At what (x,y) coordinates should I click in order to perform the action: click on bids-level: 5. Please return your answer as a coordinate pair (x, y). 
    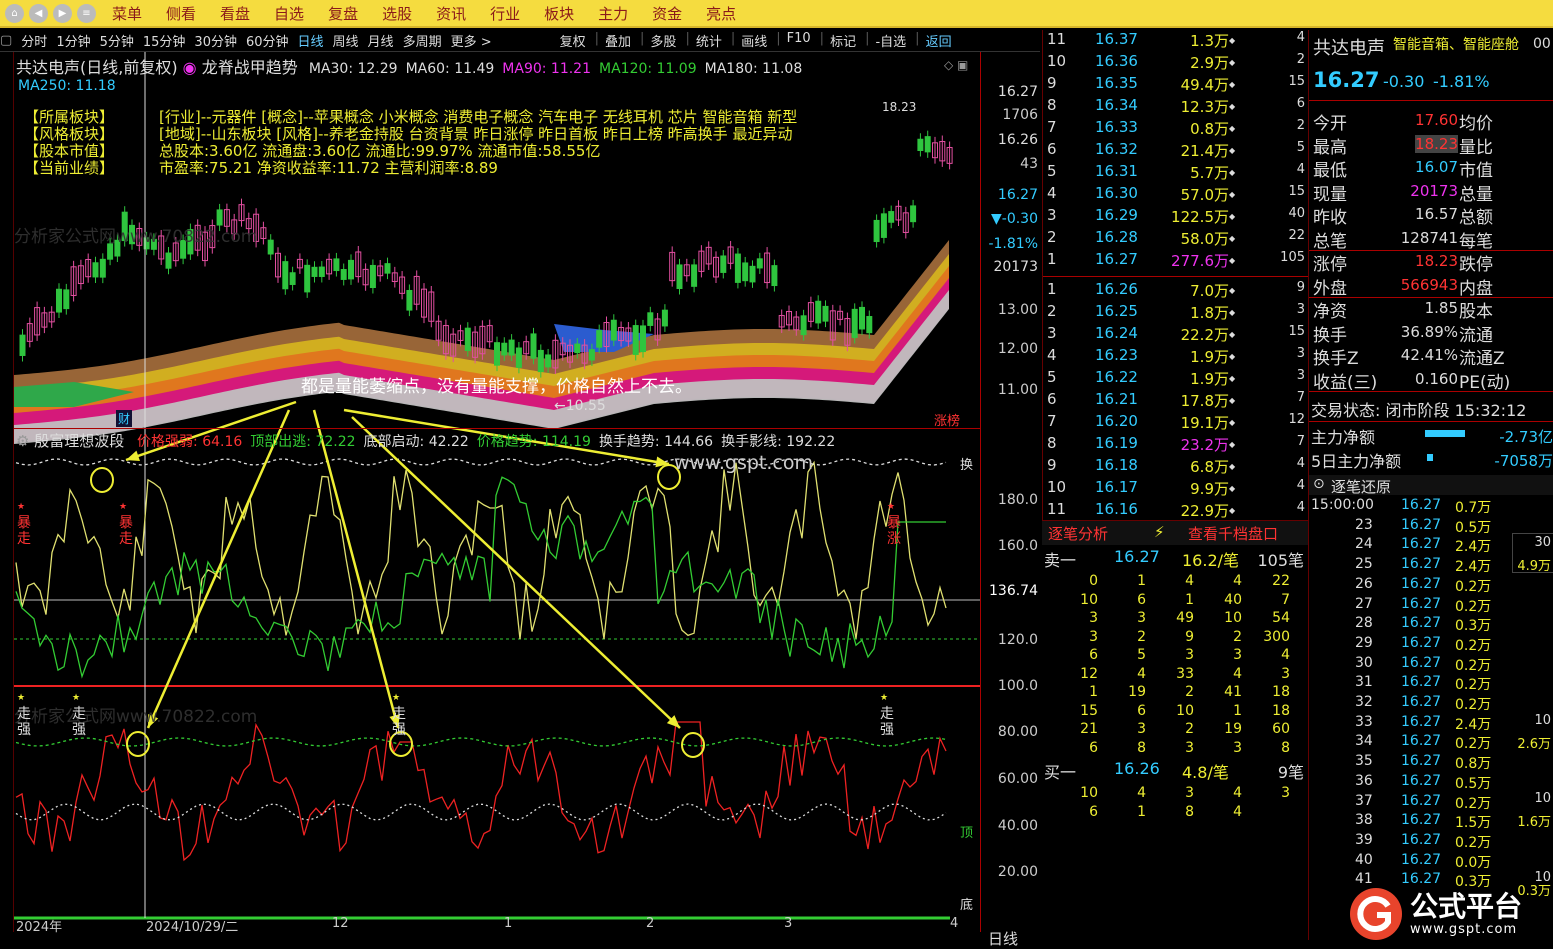
    Looking at the image, I should click on (1052, 377).